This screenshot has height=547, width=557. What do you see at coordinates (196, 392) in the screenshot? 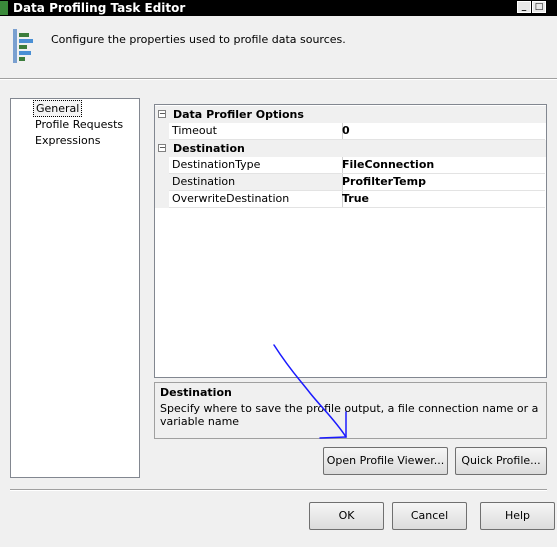
I see `help-title: Destination` at bounding box center [196, 392].